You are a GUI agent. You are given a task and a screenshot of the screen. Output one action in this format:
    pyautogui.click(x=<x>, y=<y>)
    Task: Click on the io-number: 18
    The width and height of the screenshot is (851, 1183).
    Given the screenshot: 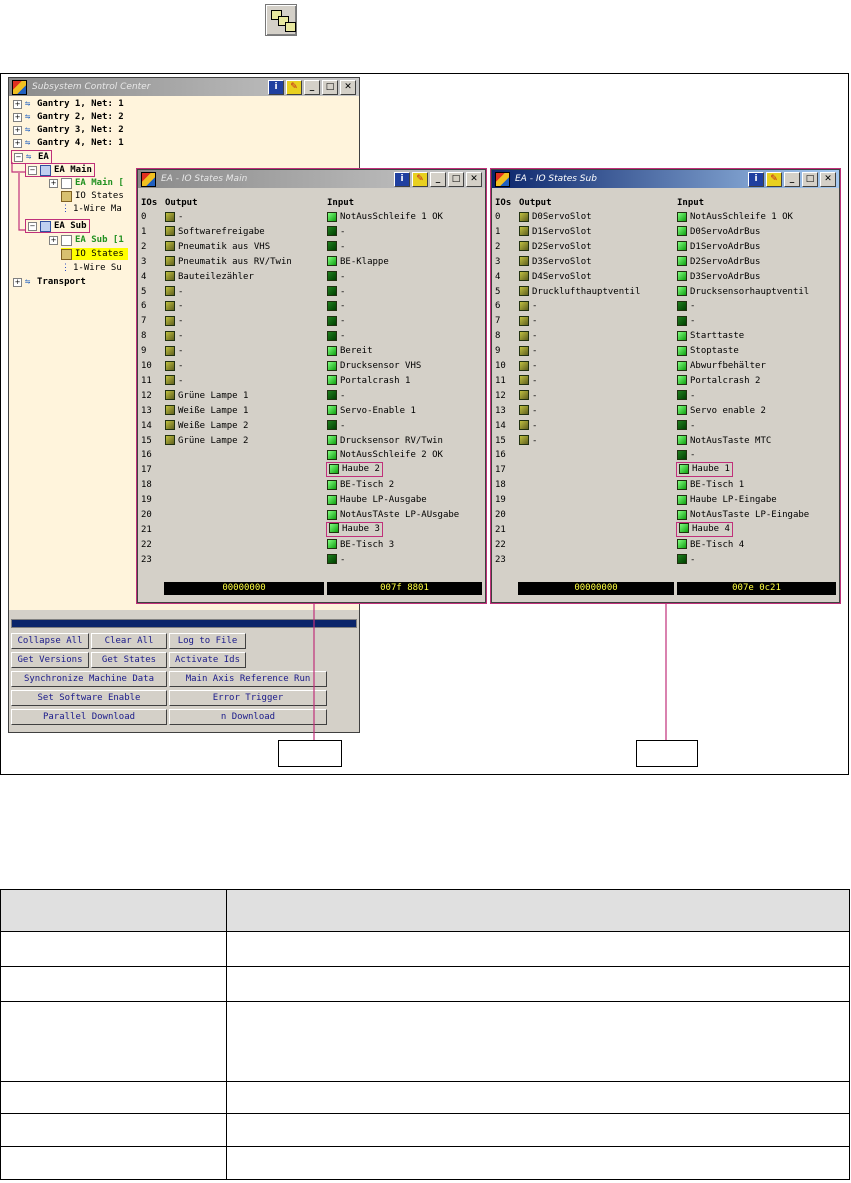 What is the action you would take?
    pyautogui.click(x=146, y=485)
    